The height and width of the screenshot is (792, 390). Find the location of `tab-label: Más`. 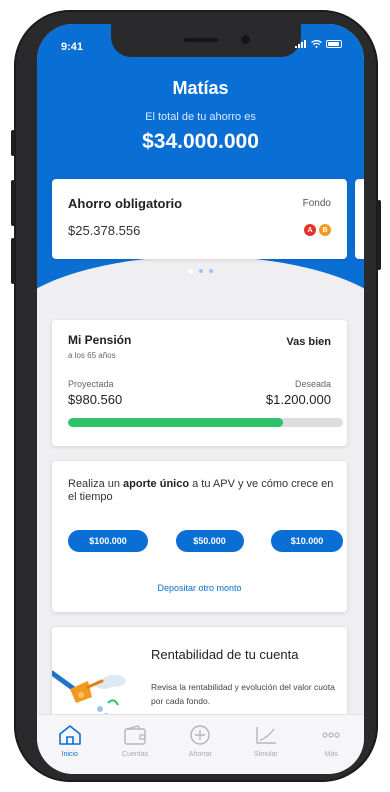

tab-label: Más is located at coordinates (331, 754).